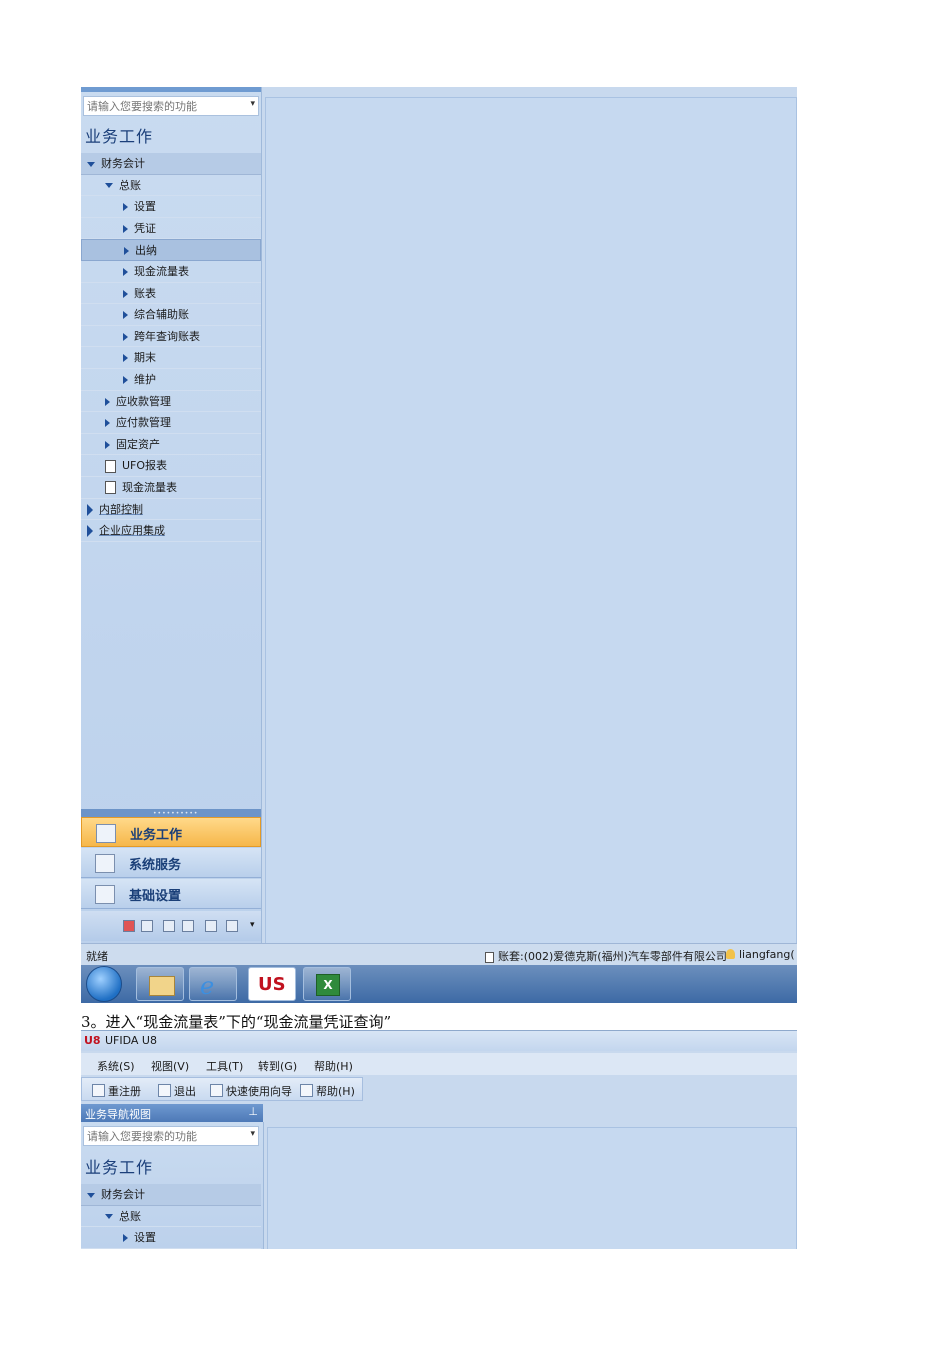  What do you see at coordinates (236, 1022) in the screenshot?
I see `instruction-caption: 3。进入“现金流量表”下的“现金流量凭证查询”` at bounding box center [236, 1022].